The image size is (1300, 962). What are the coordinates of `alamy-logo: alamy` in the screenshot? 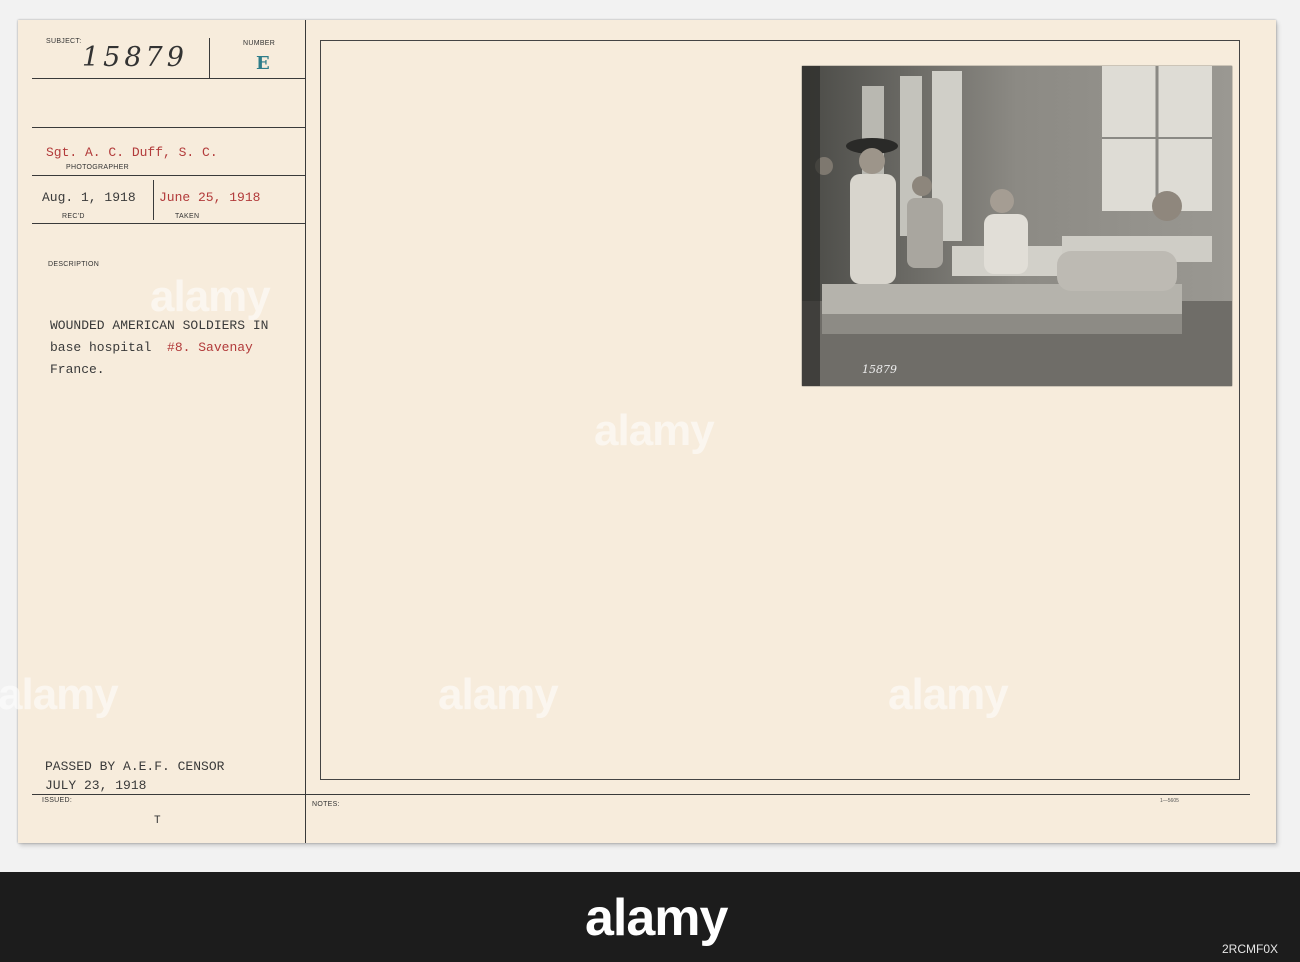 It's located at (656, 918).